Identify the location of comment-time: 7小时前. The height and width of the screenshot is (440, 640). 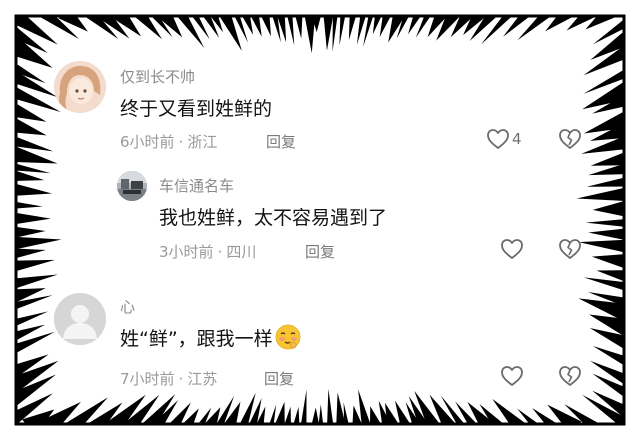
(147, 379).